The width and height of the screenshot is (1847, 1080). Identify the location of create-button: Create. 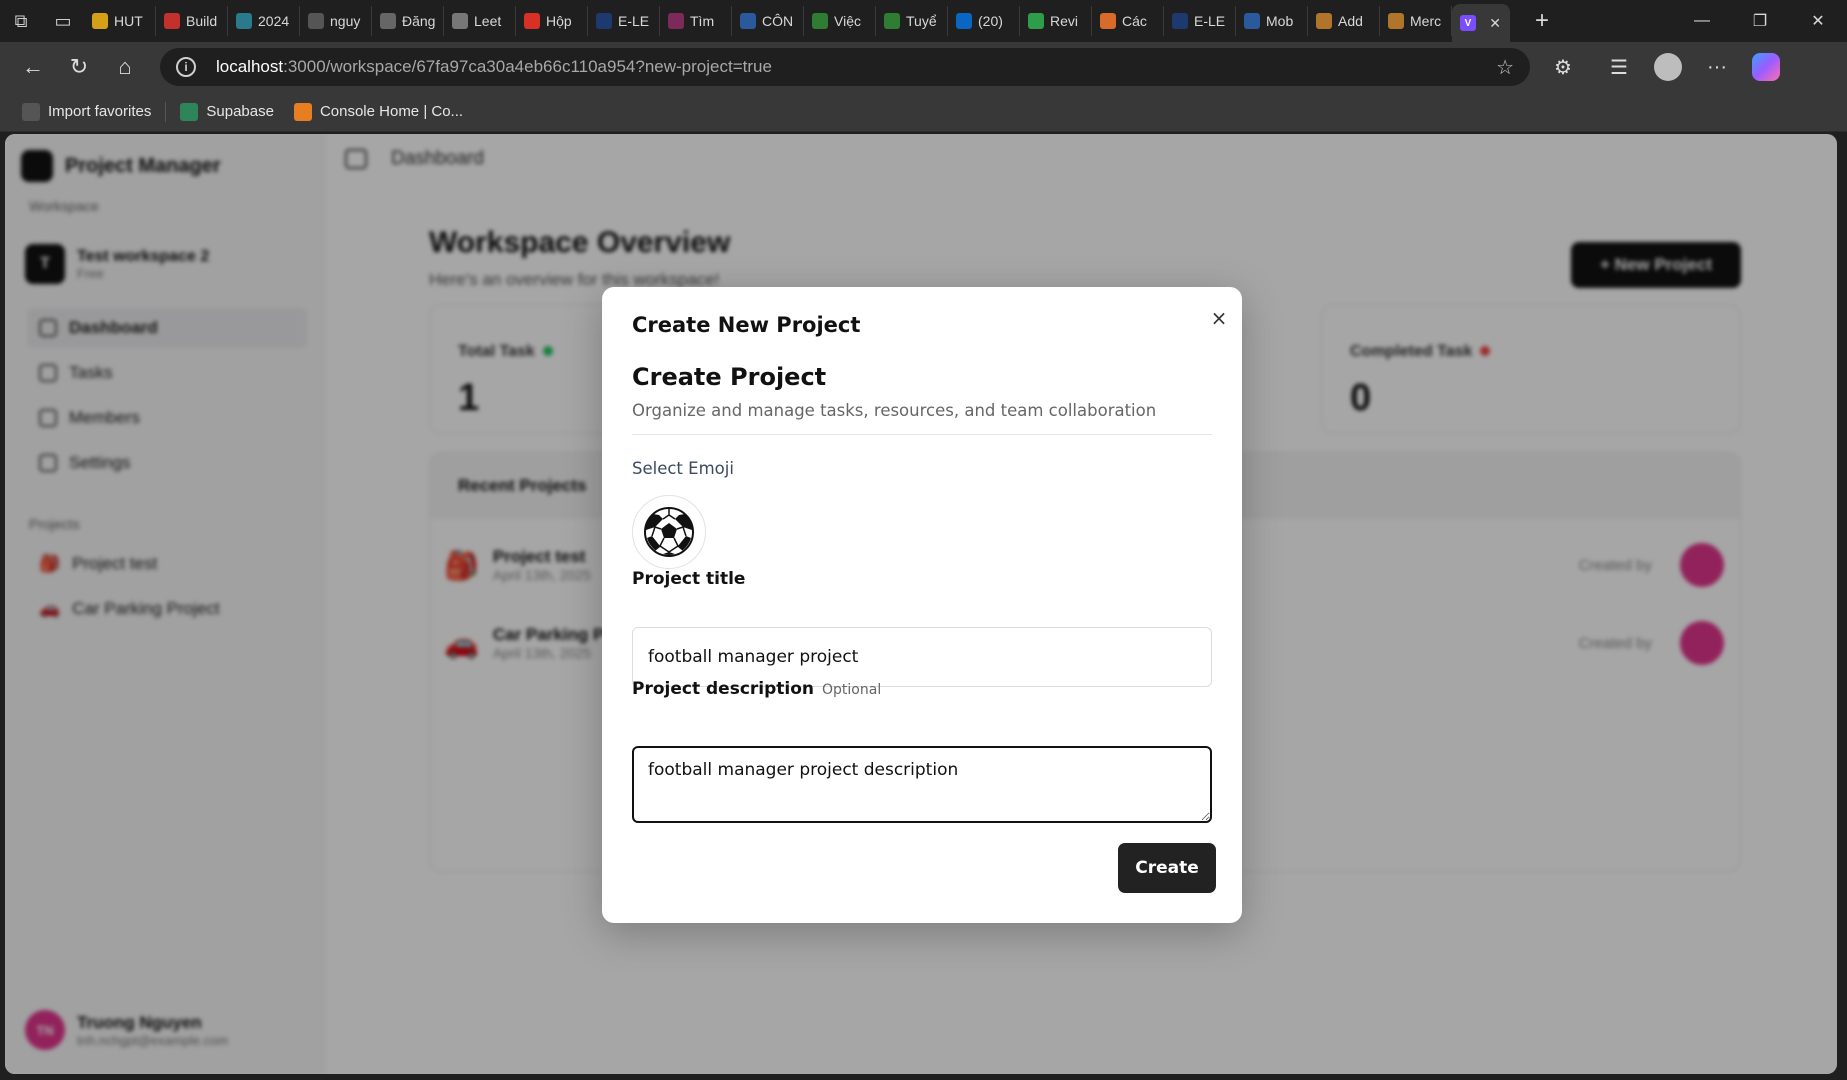
(1167, 868).